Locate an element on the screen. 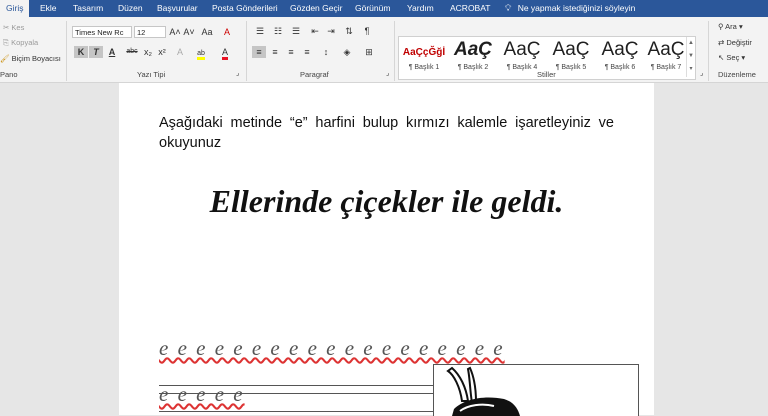 The image size is (768, 416). numbering-icon: ☷ is located at coordinates (278, 31).